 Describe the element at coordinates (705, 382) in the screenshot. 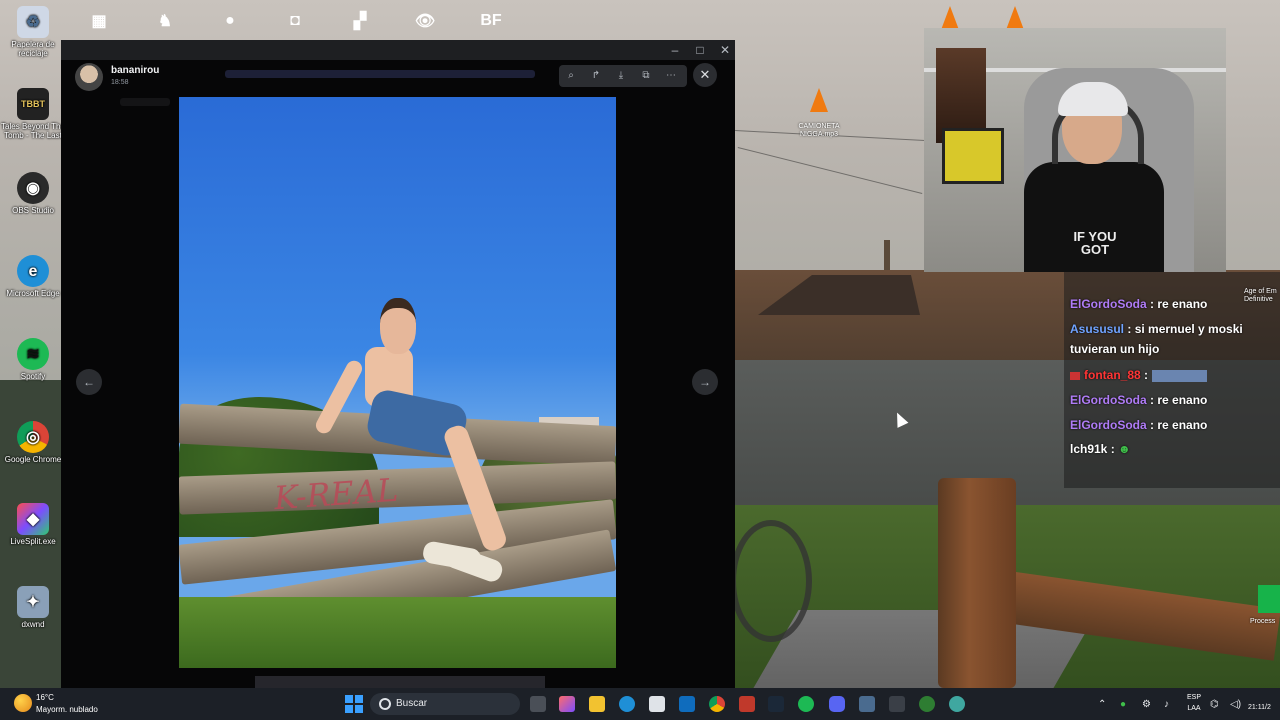

I see `next-image-button: →` at that location.